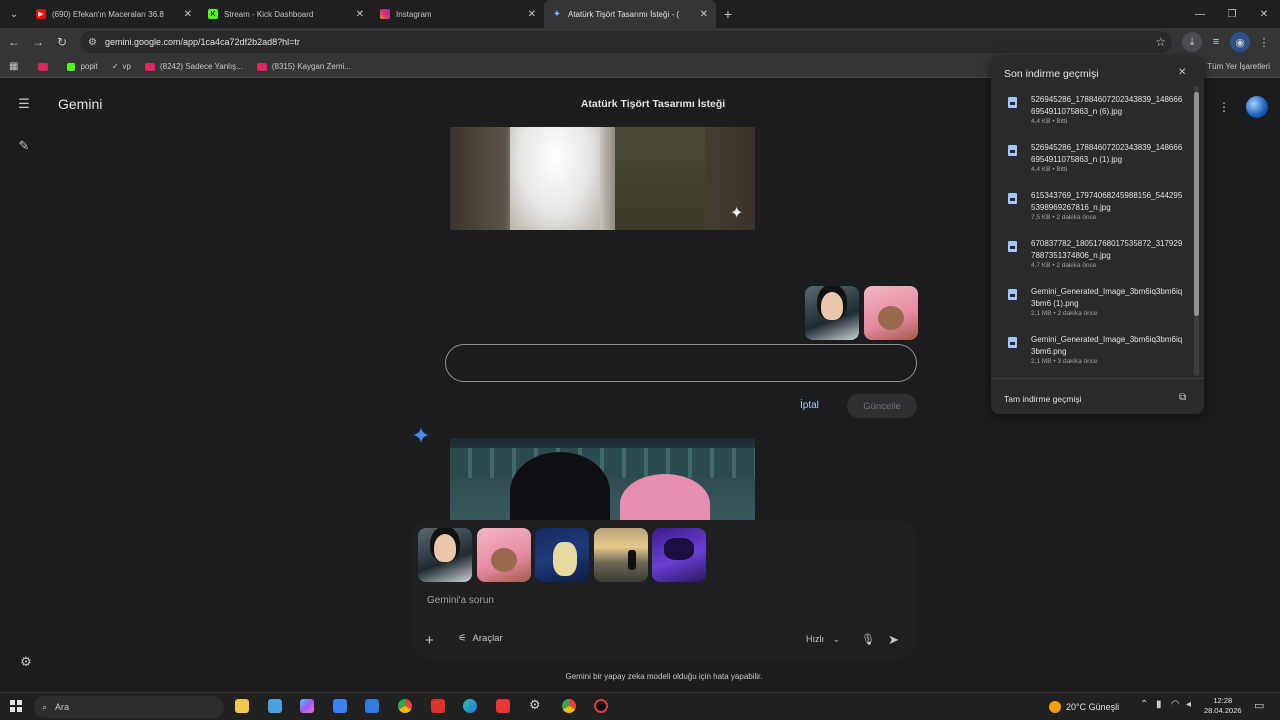 The width and height of the screenshot is (1280, 720). What do you see at coordinates (1264, 42) in the screenshot?
I see `menu-icon: ⋮` at bounding box center [1264, 42].